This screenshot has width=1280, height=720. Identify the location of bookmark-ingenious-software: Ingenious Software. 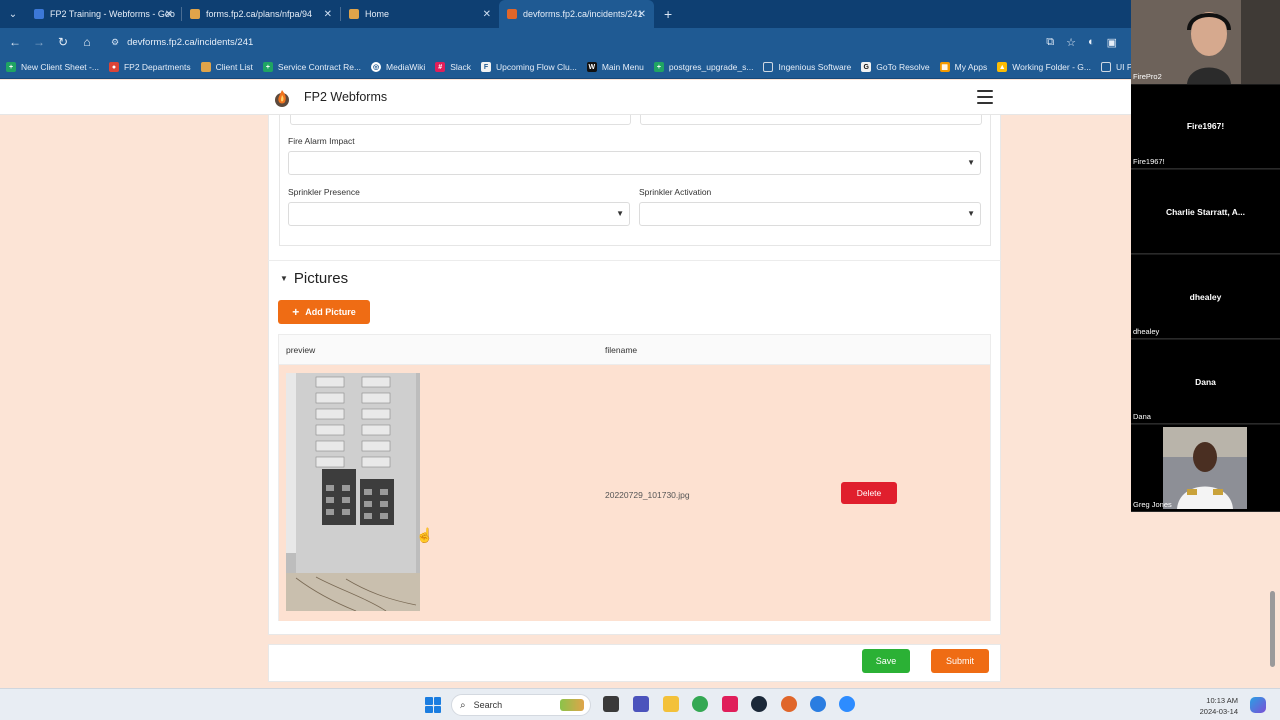
(807, 67).